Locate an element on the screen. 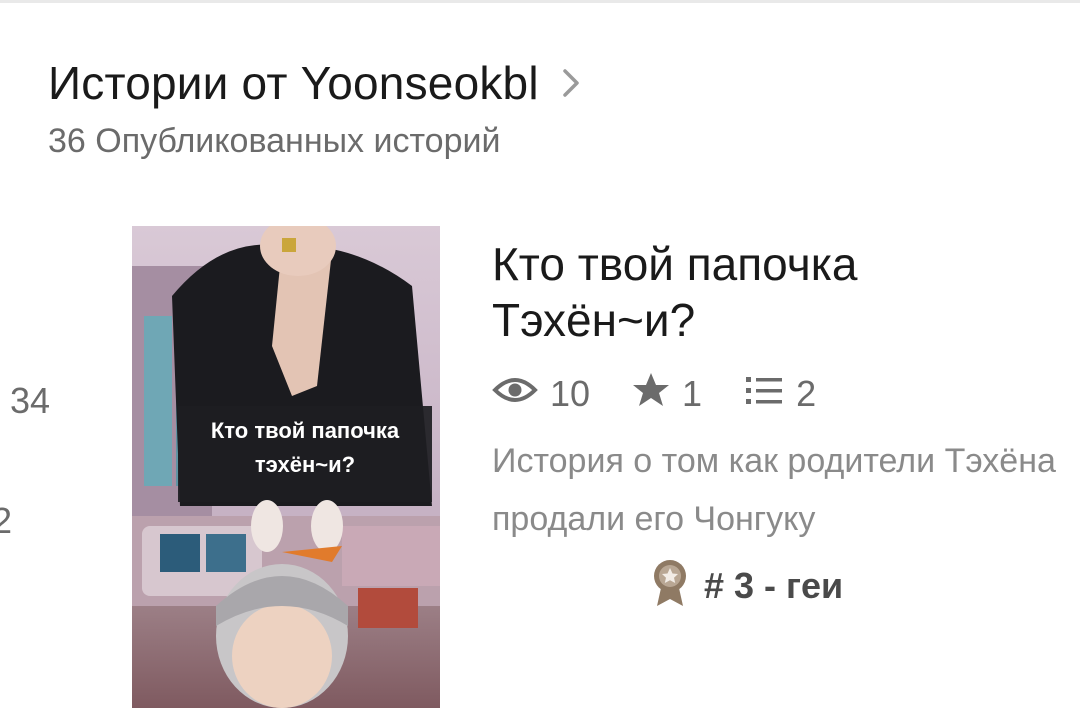 This screenshot has width=1080, height=718. previous-card-stat: 2 is located at coordinates (6, 520).